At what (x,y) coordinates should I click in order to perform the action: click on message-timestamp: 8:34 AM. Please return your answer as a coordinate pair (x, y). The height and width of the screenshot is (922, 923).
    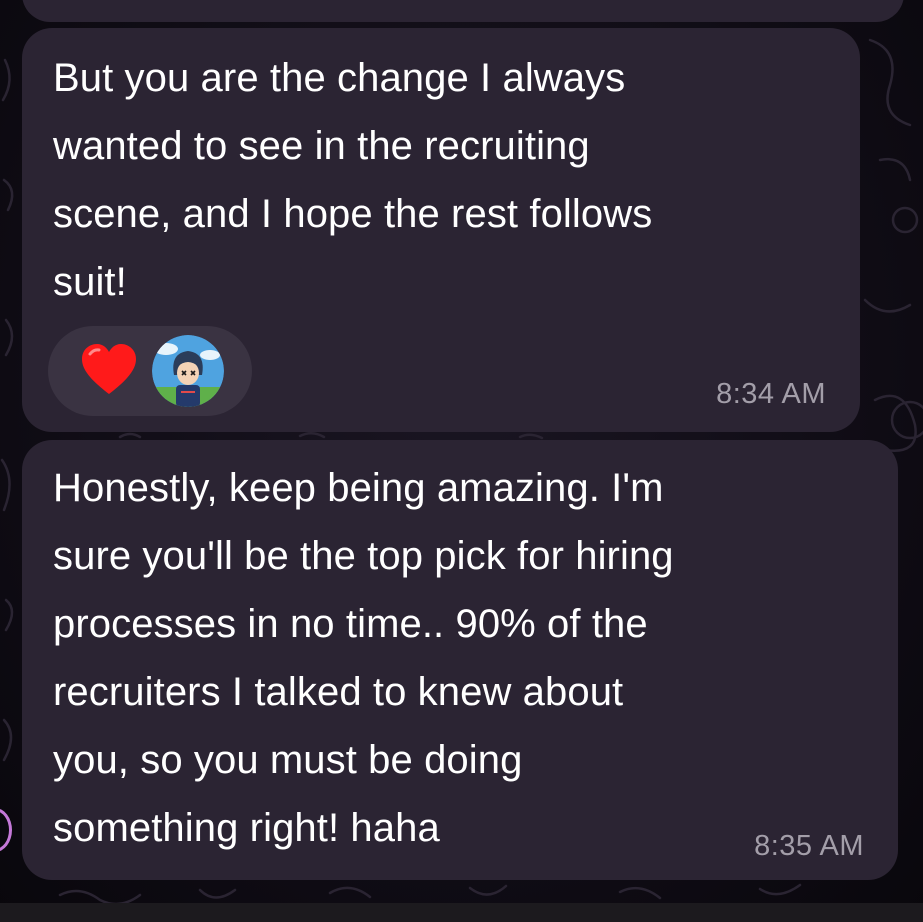
    Looking at the image, I should click on (771, 394).